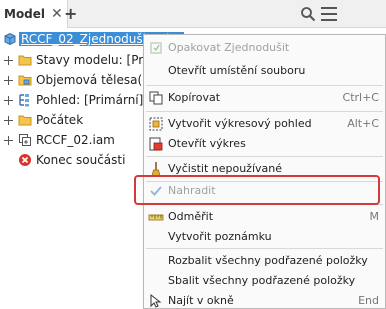 This screenshot has width=386, height=309. I want to click on menu-item-label: Opakovat Zjednodušit, so click(229, 47).